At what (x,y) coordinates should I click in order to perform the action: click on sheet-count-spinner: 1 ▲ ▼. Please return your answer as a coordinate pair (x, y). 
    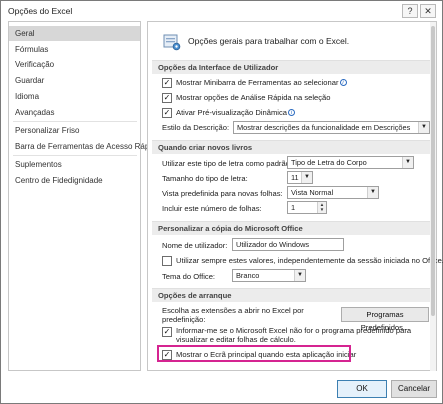
    Looking at the image, I should click on (307, 207).